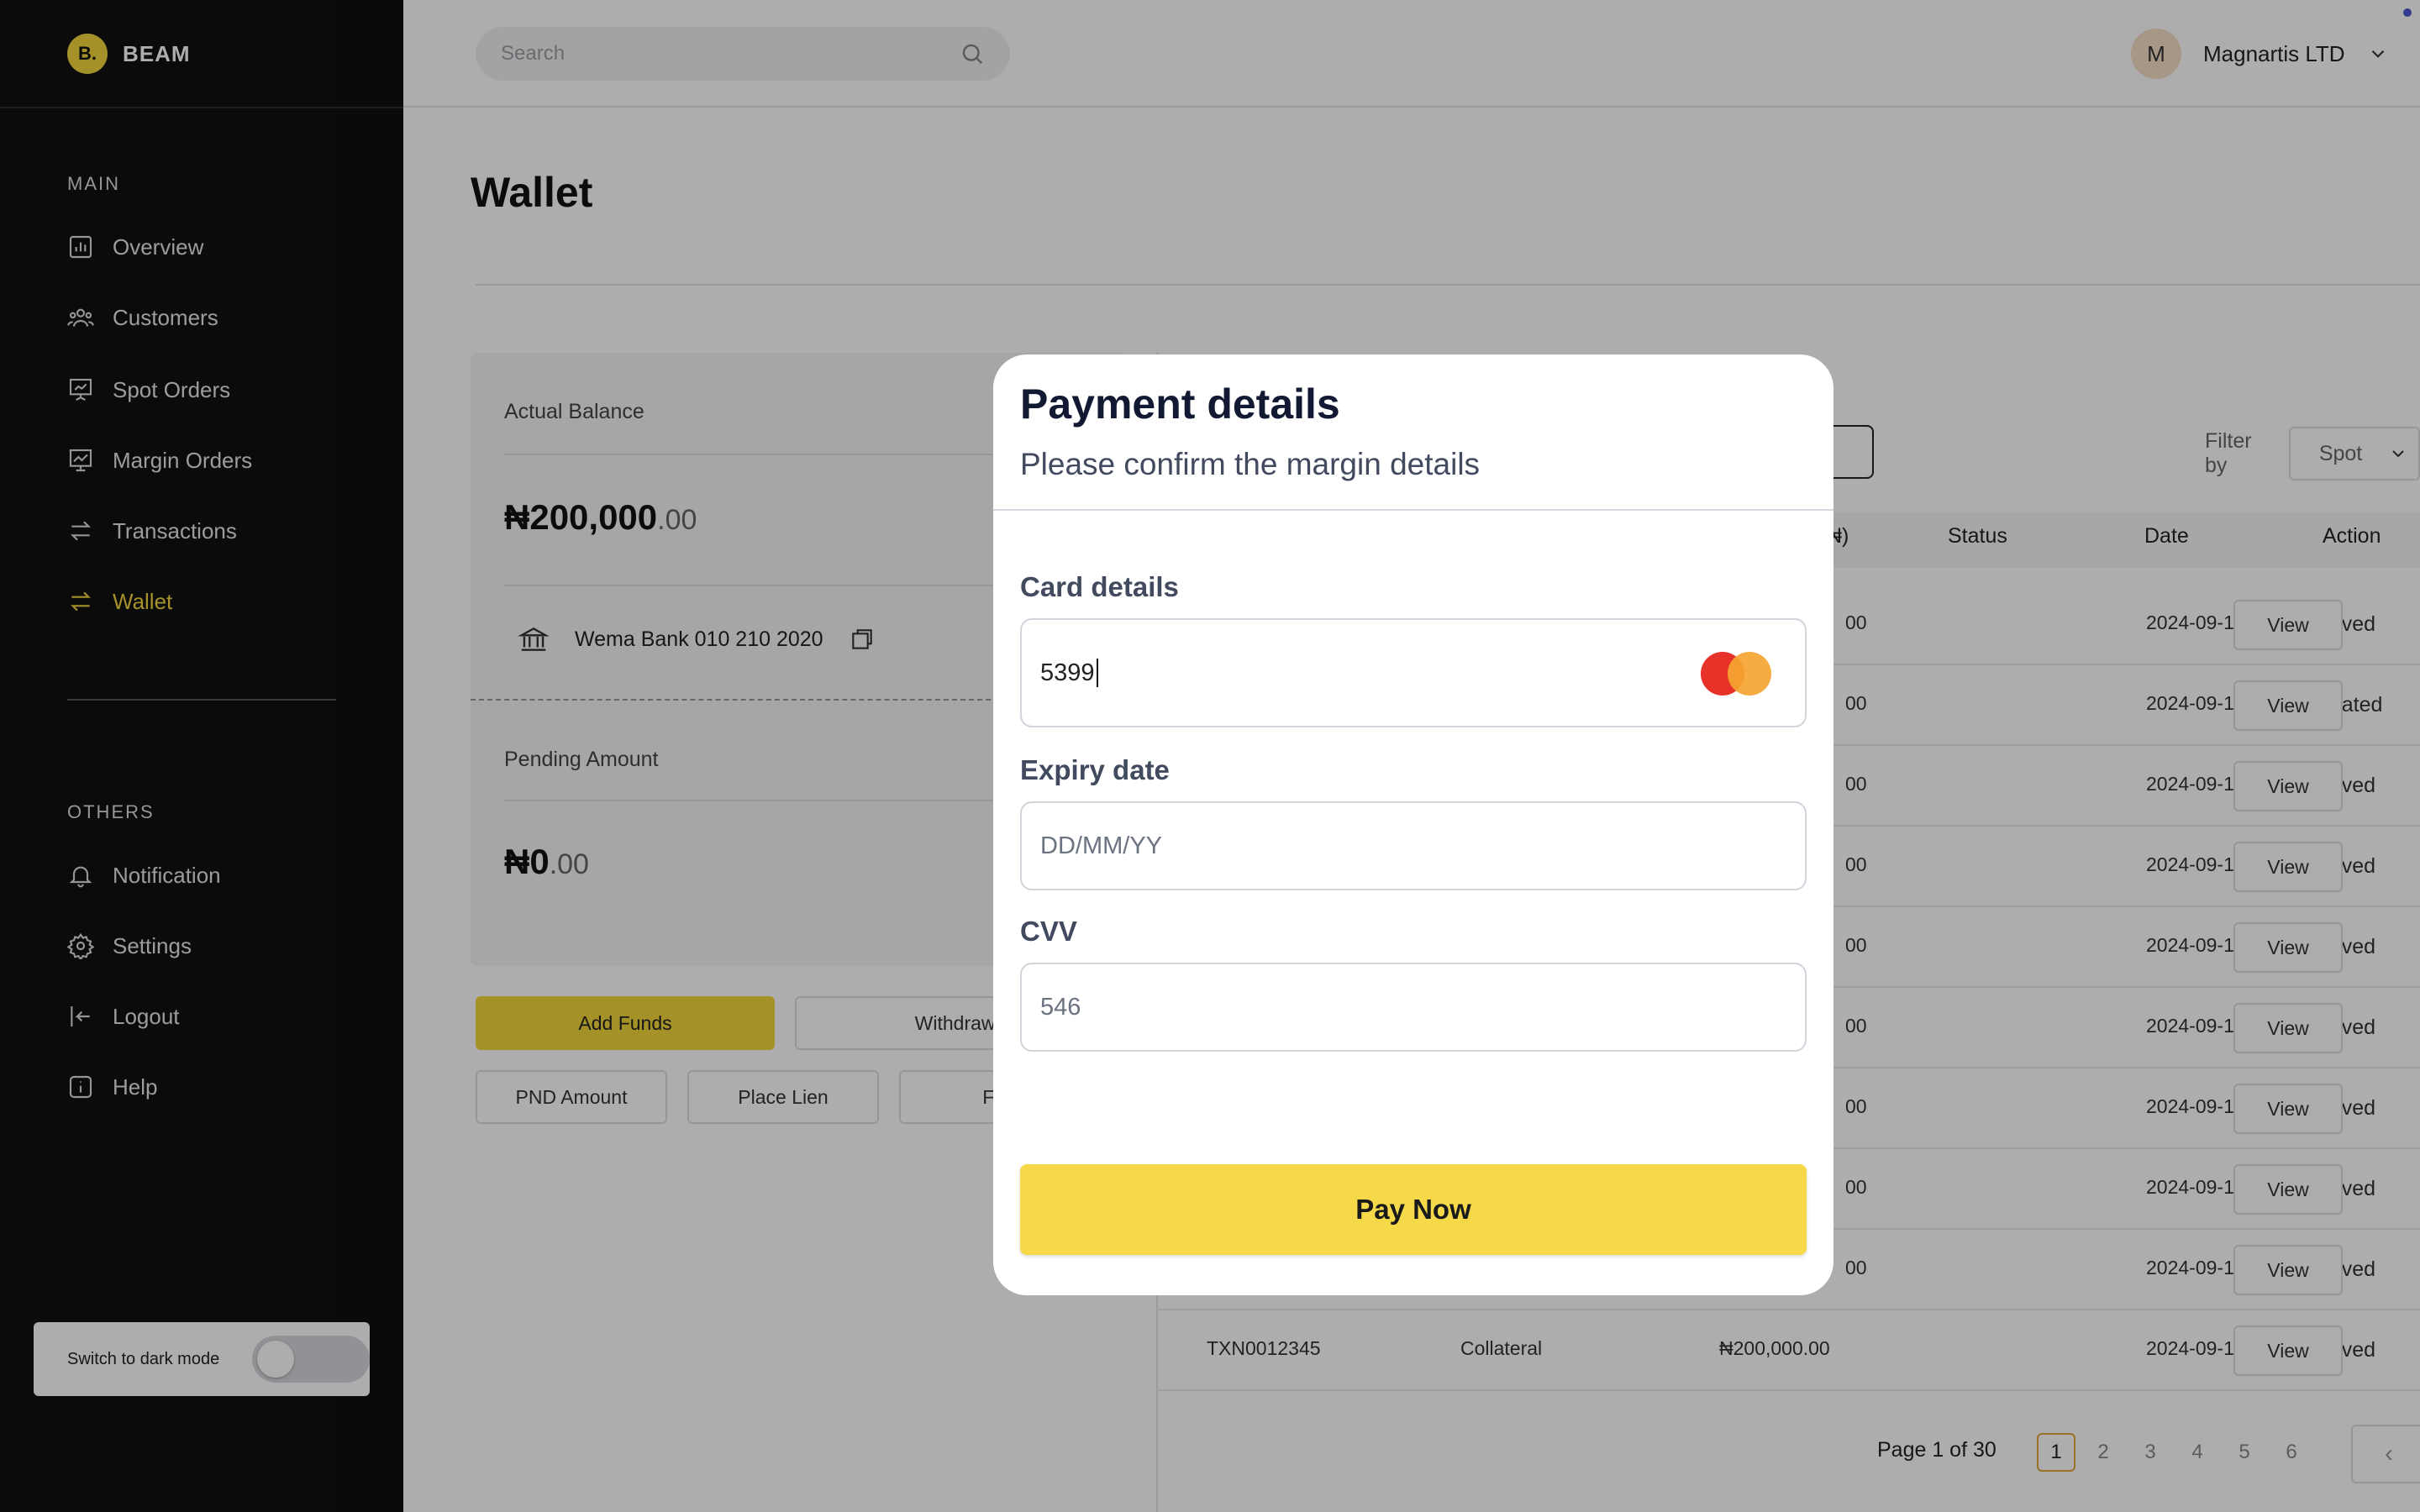 This screenshot has height=1512, width=2420. Describe the element at coordinates (1413, 1209) in the screenshot. I see `pay-now-button: Pay Now` at that location.